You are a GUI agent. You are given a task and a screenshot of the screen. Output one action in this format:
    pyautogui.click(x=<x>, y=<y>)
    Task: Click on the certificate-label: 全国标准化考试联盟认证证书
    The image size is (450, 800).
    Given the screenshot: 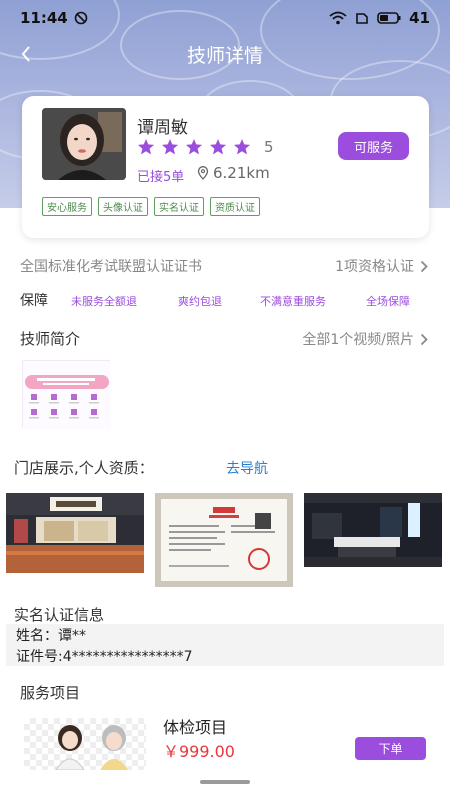 What is the action you would take?
    pyautogui.click(x=111, y=267)
    